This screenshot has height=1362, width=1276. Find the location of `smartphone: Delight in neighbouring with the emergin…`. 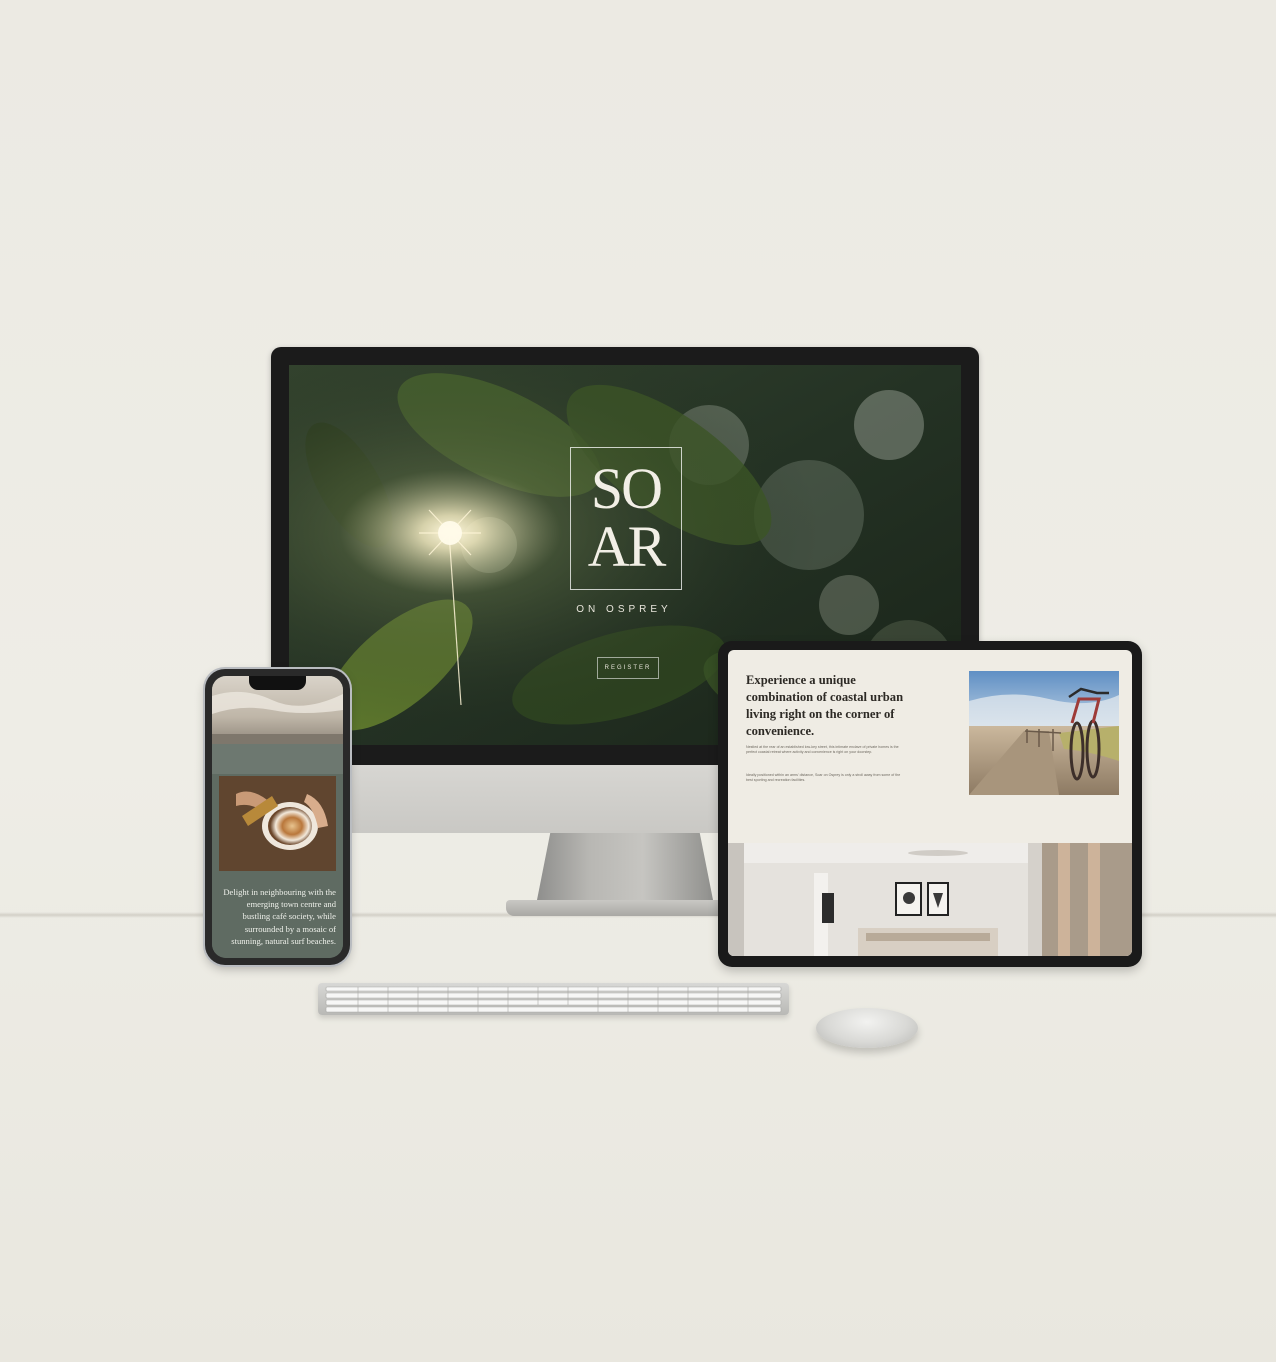

smartphone: Delight in neighbouring with the emergin… is located at coordinates (277, 817).